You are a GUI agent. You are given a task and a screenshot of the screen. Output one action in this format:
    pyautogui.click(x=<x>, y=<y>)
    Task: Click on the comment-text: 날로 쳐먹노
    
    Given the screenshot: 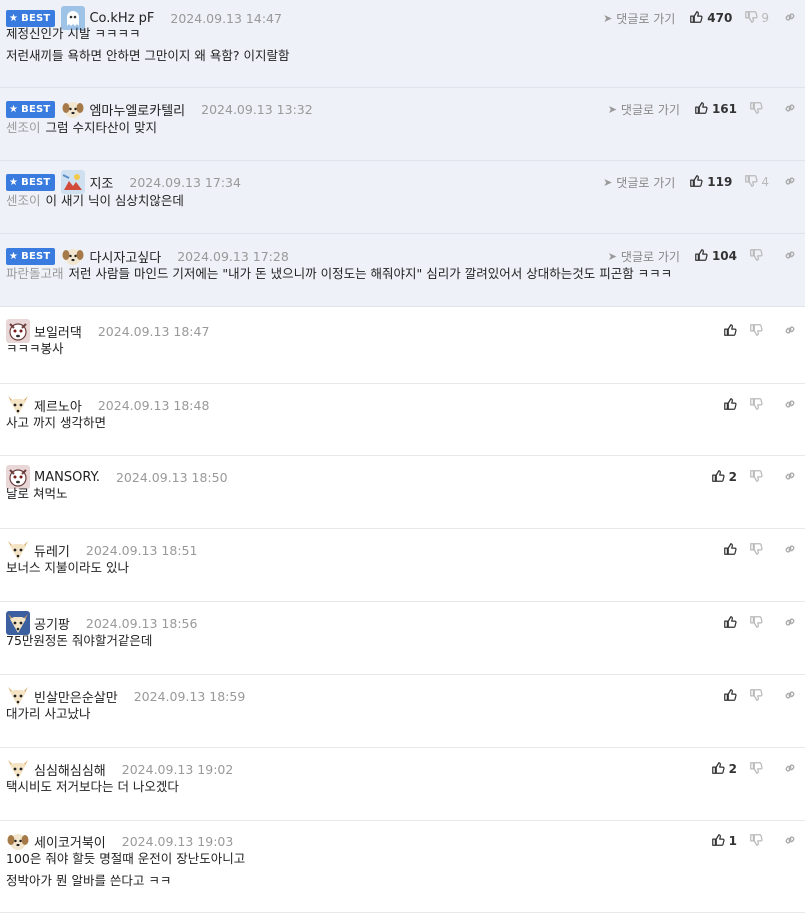 What is the action you would take?
    pyautogui.click(x=37, y=493)
    